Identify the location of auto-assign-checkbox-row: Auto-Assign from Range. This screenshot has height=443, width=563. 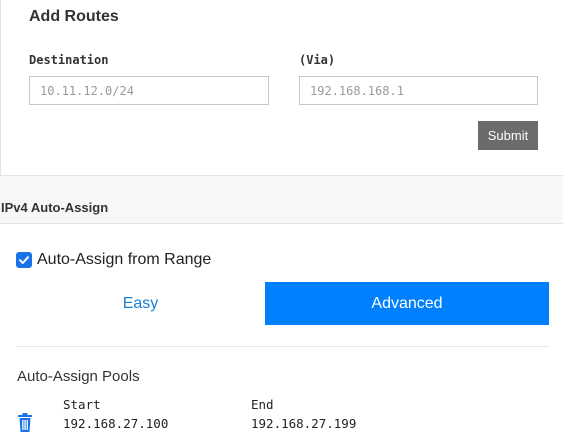
(113, 260).